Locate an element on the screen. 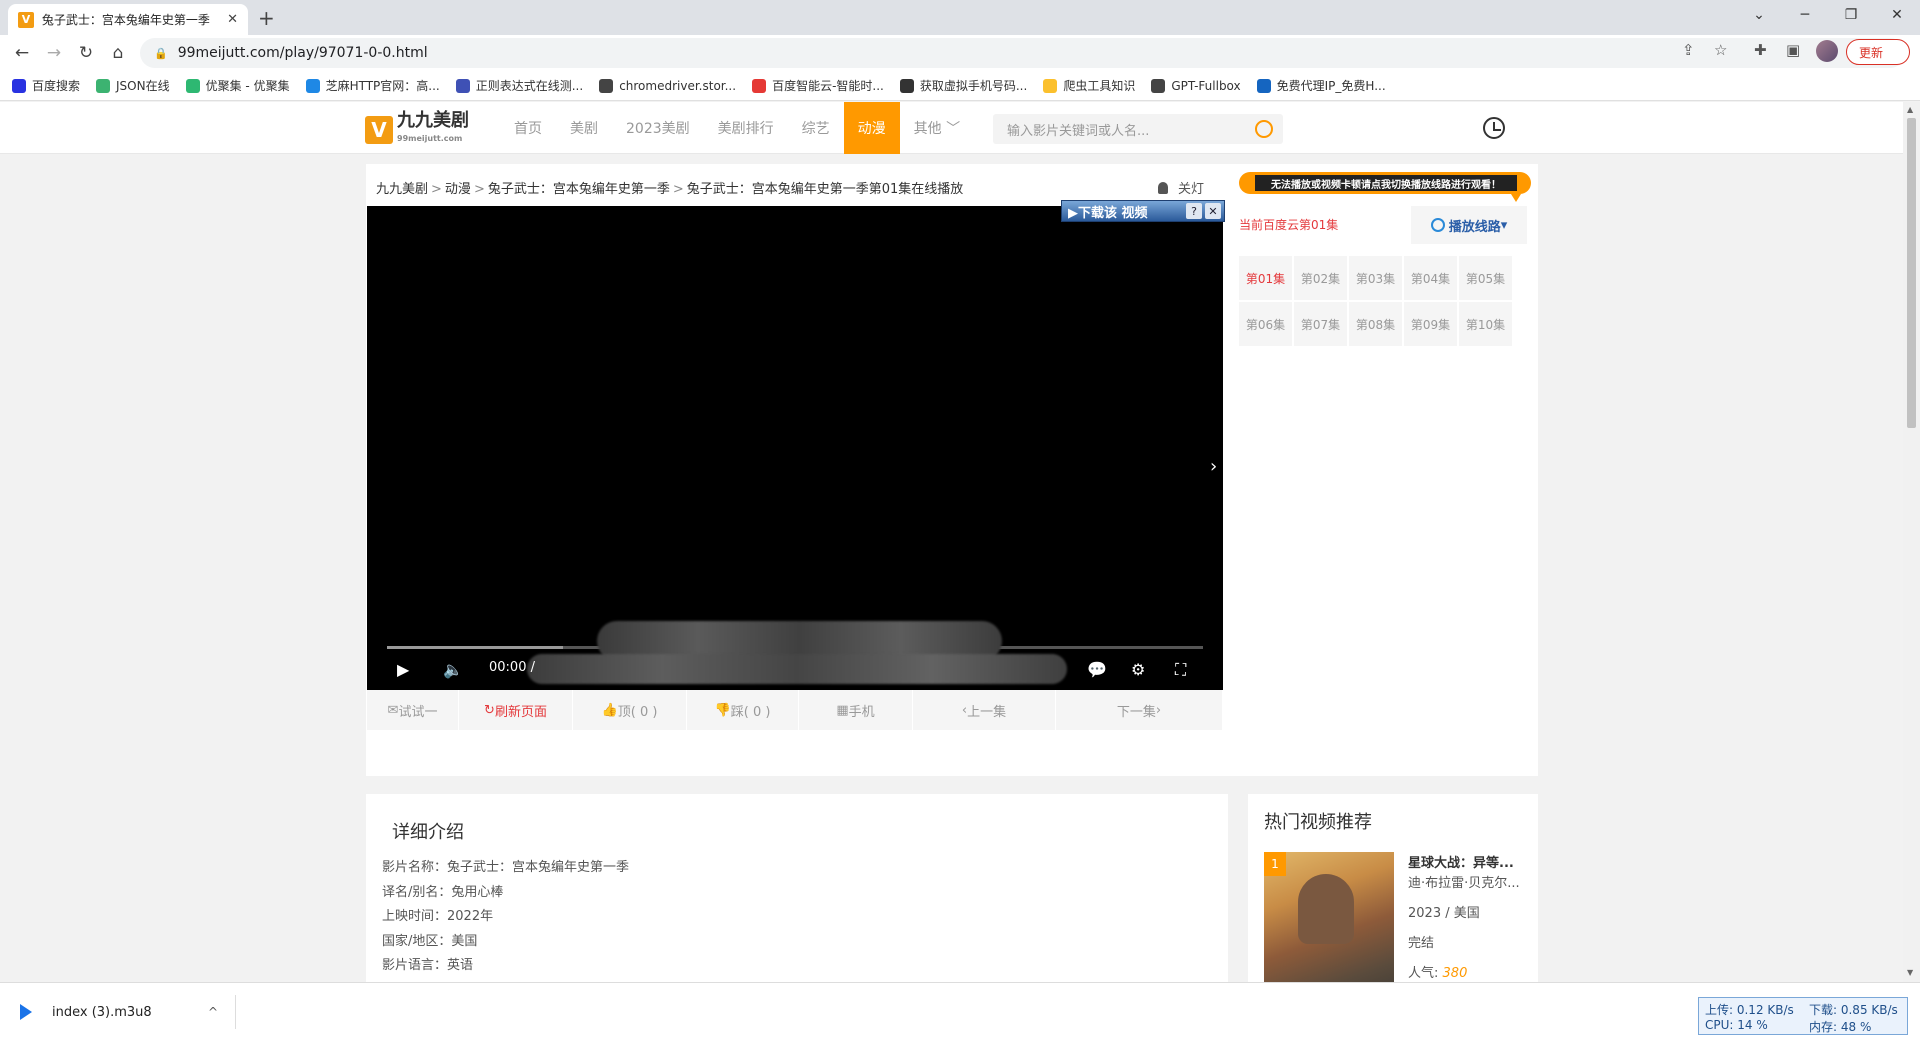 The height and width of the screenshot is (1040, 1920). thumbs-up-button: 👍 顶( 0 ) is located at coordinates (630, 710).